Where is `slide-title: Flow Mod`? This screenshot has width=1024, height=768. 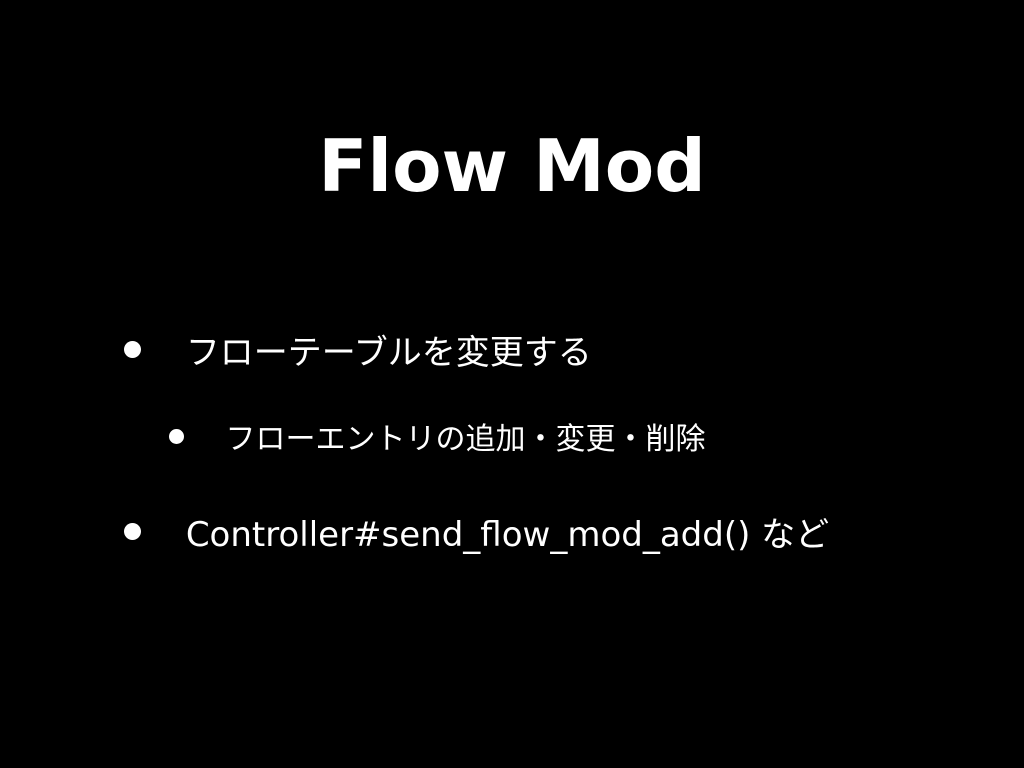
slide-title: Flow Mod is located at coordinates (512, 166).